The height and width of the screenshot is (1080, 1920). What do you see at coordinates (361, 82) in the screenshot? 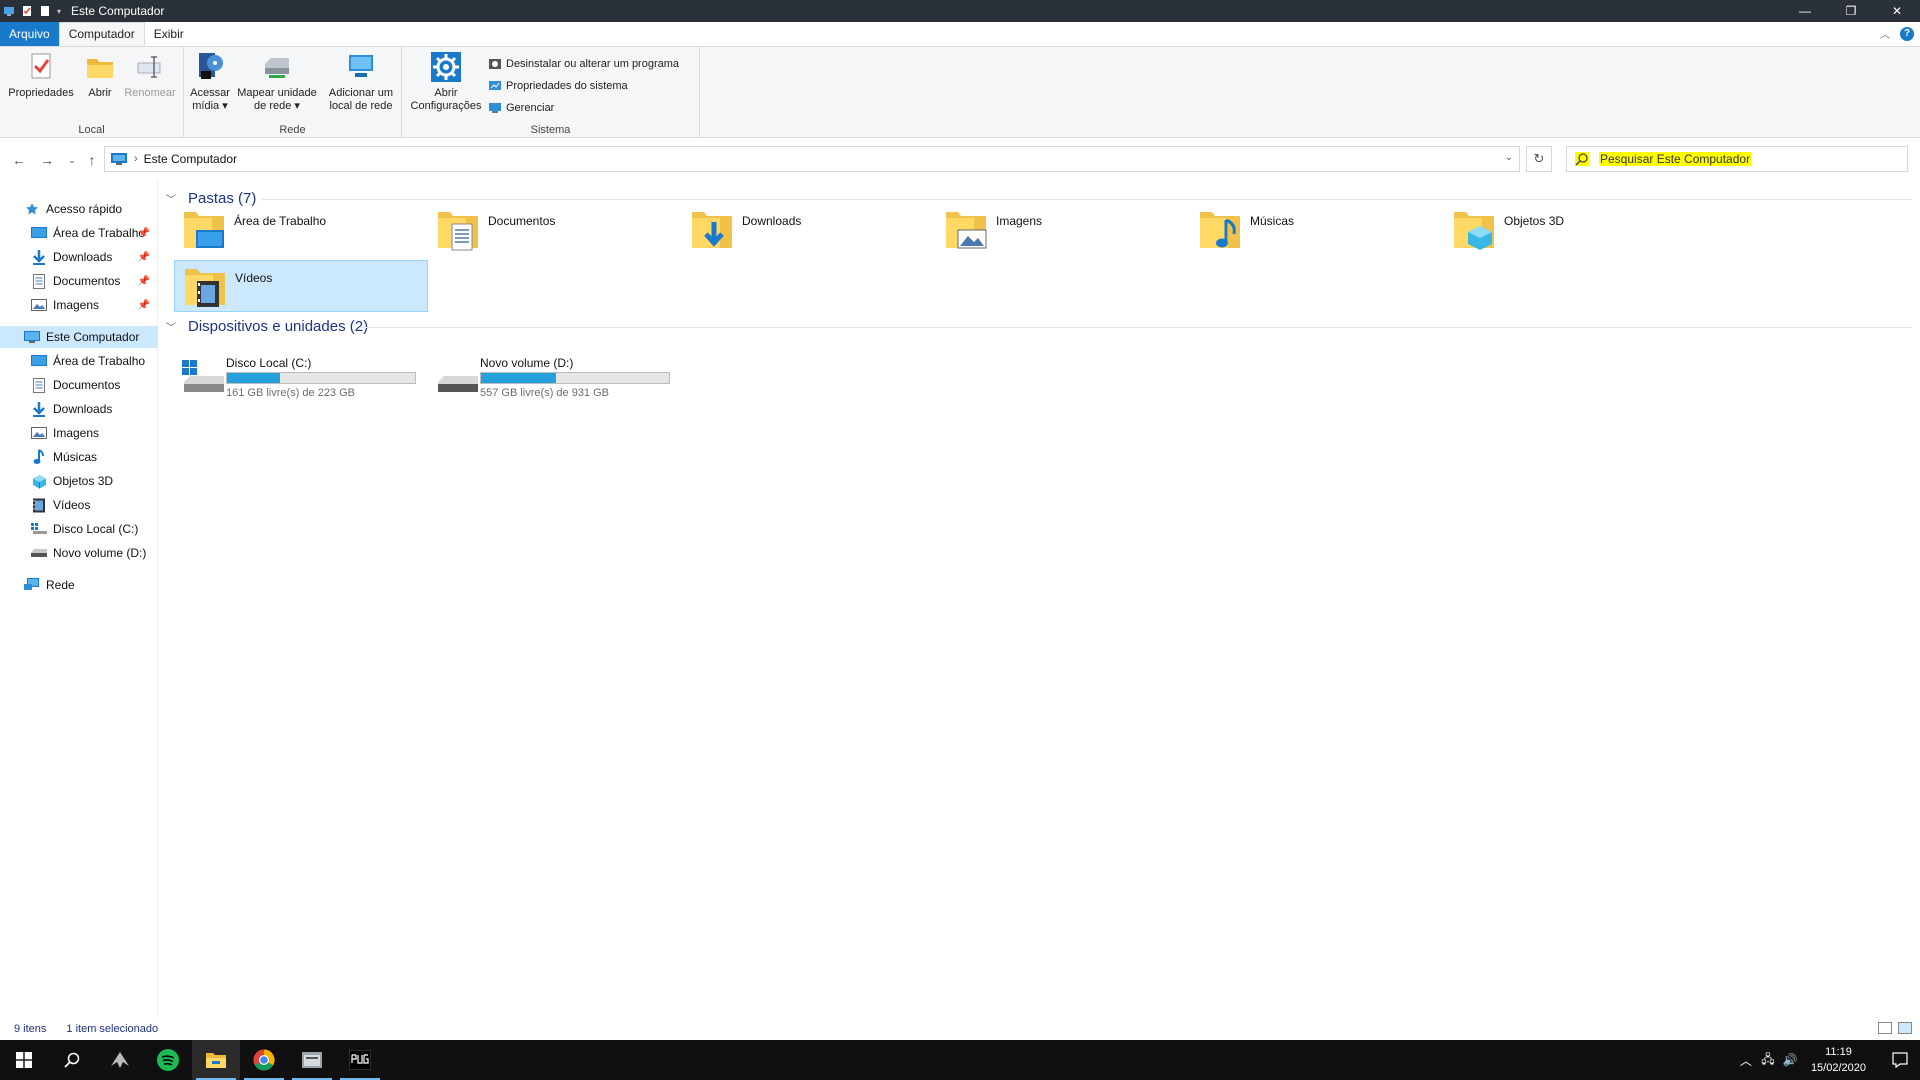
I see `add-network-location-button: Adicionar um local de rede` at bounding box center [361, 82].